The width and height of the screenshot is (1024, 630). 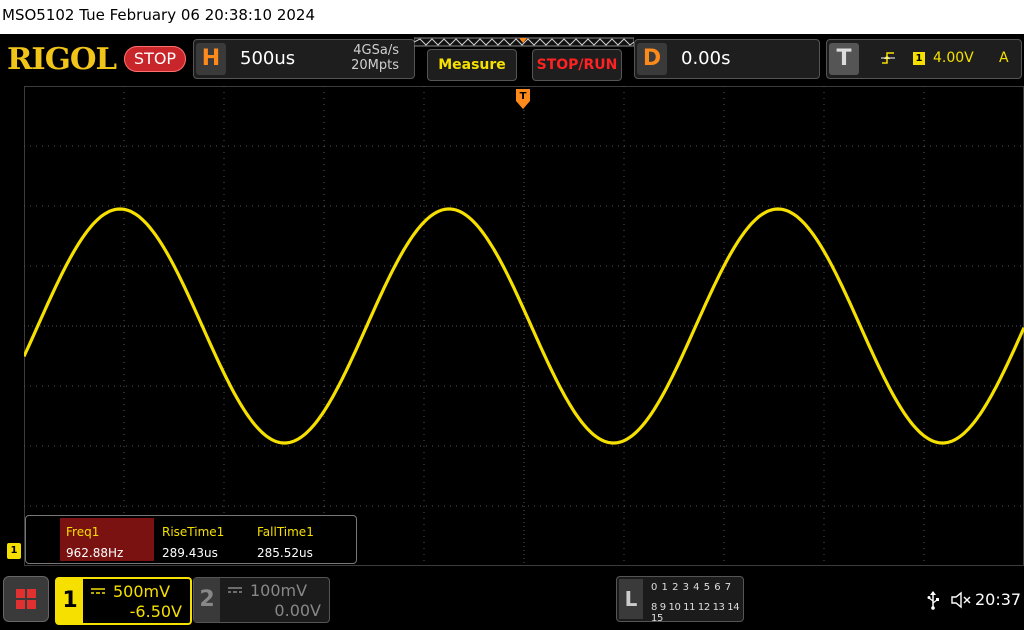 What do you see at coordinates (190, 553) in the screenshot?
I see `measurement-value: 289.43us` at bounding box center [190, 553].